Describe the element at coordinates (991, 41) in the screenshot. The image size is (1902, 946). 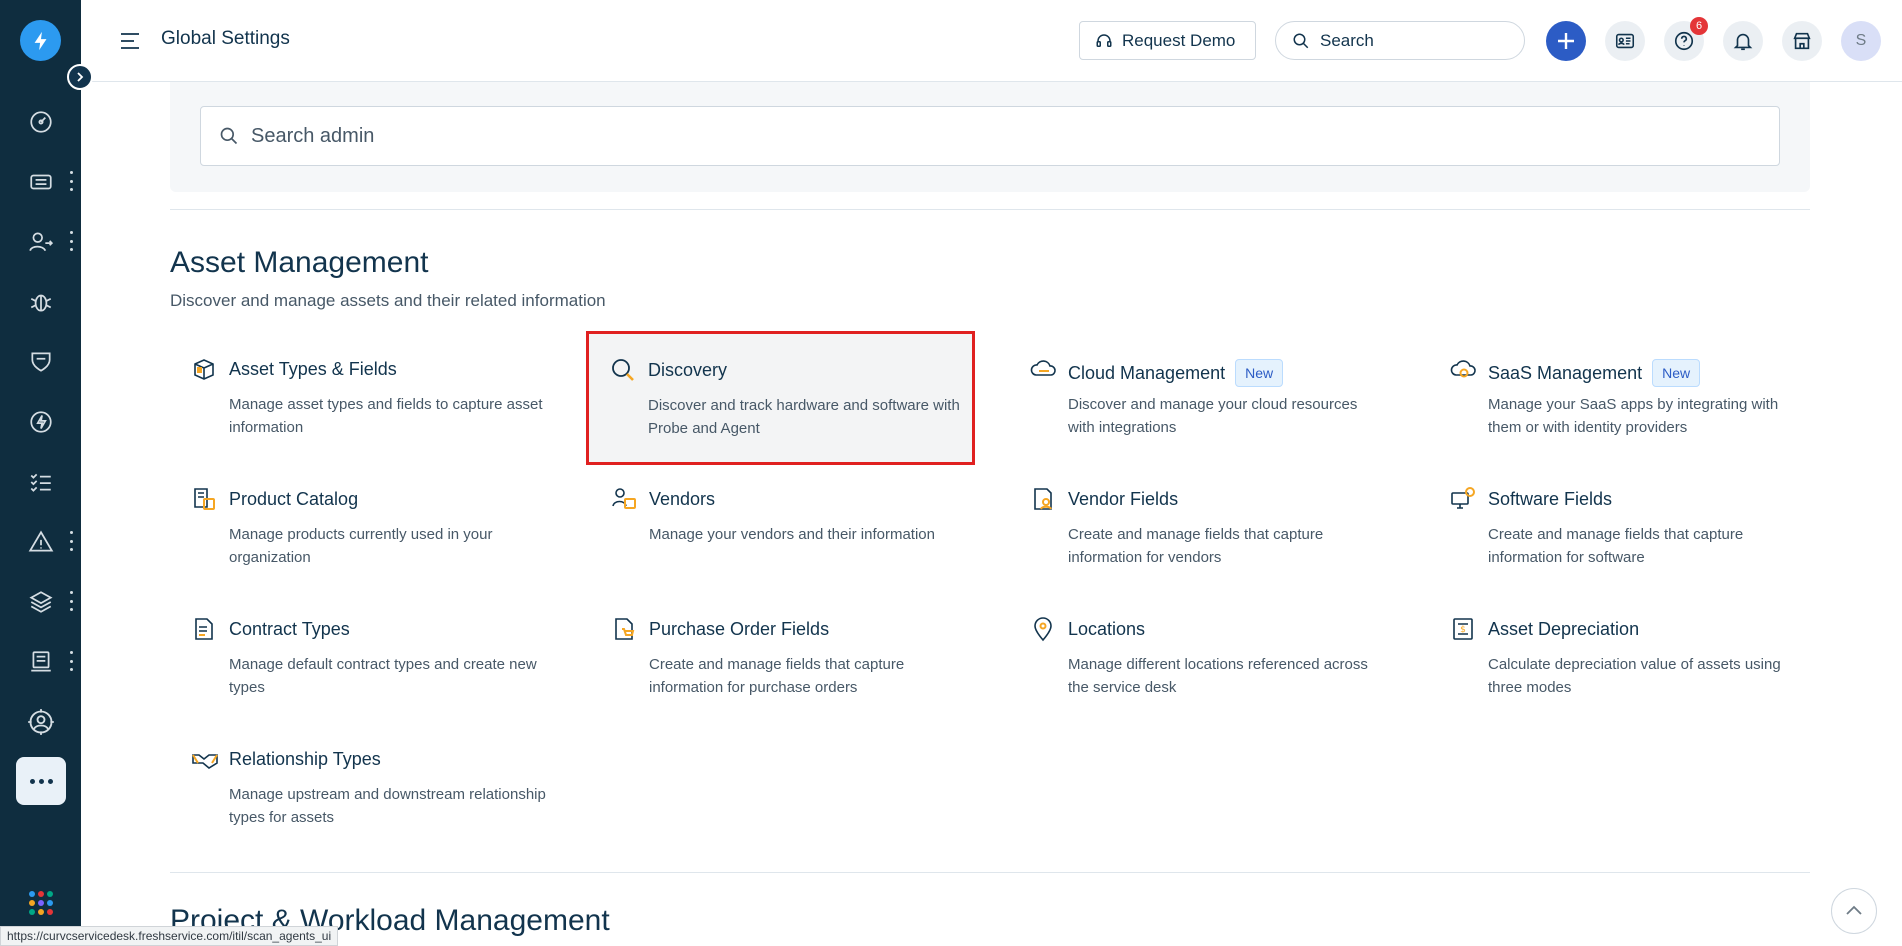
I see `top-header: Global Settings Request Demo Search 6 S` at that location.